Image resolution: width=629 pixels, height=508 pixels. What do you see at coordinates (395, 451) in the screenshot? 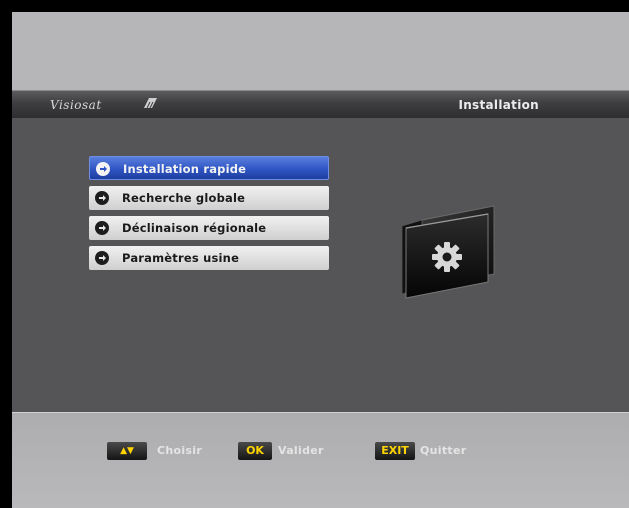
I see `exit-key: EXIT` at bounding box center [395, 451].